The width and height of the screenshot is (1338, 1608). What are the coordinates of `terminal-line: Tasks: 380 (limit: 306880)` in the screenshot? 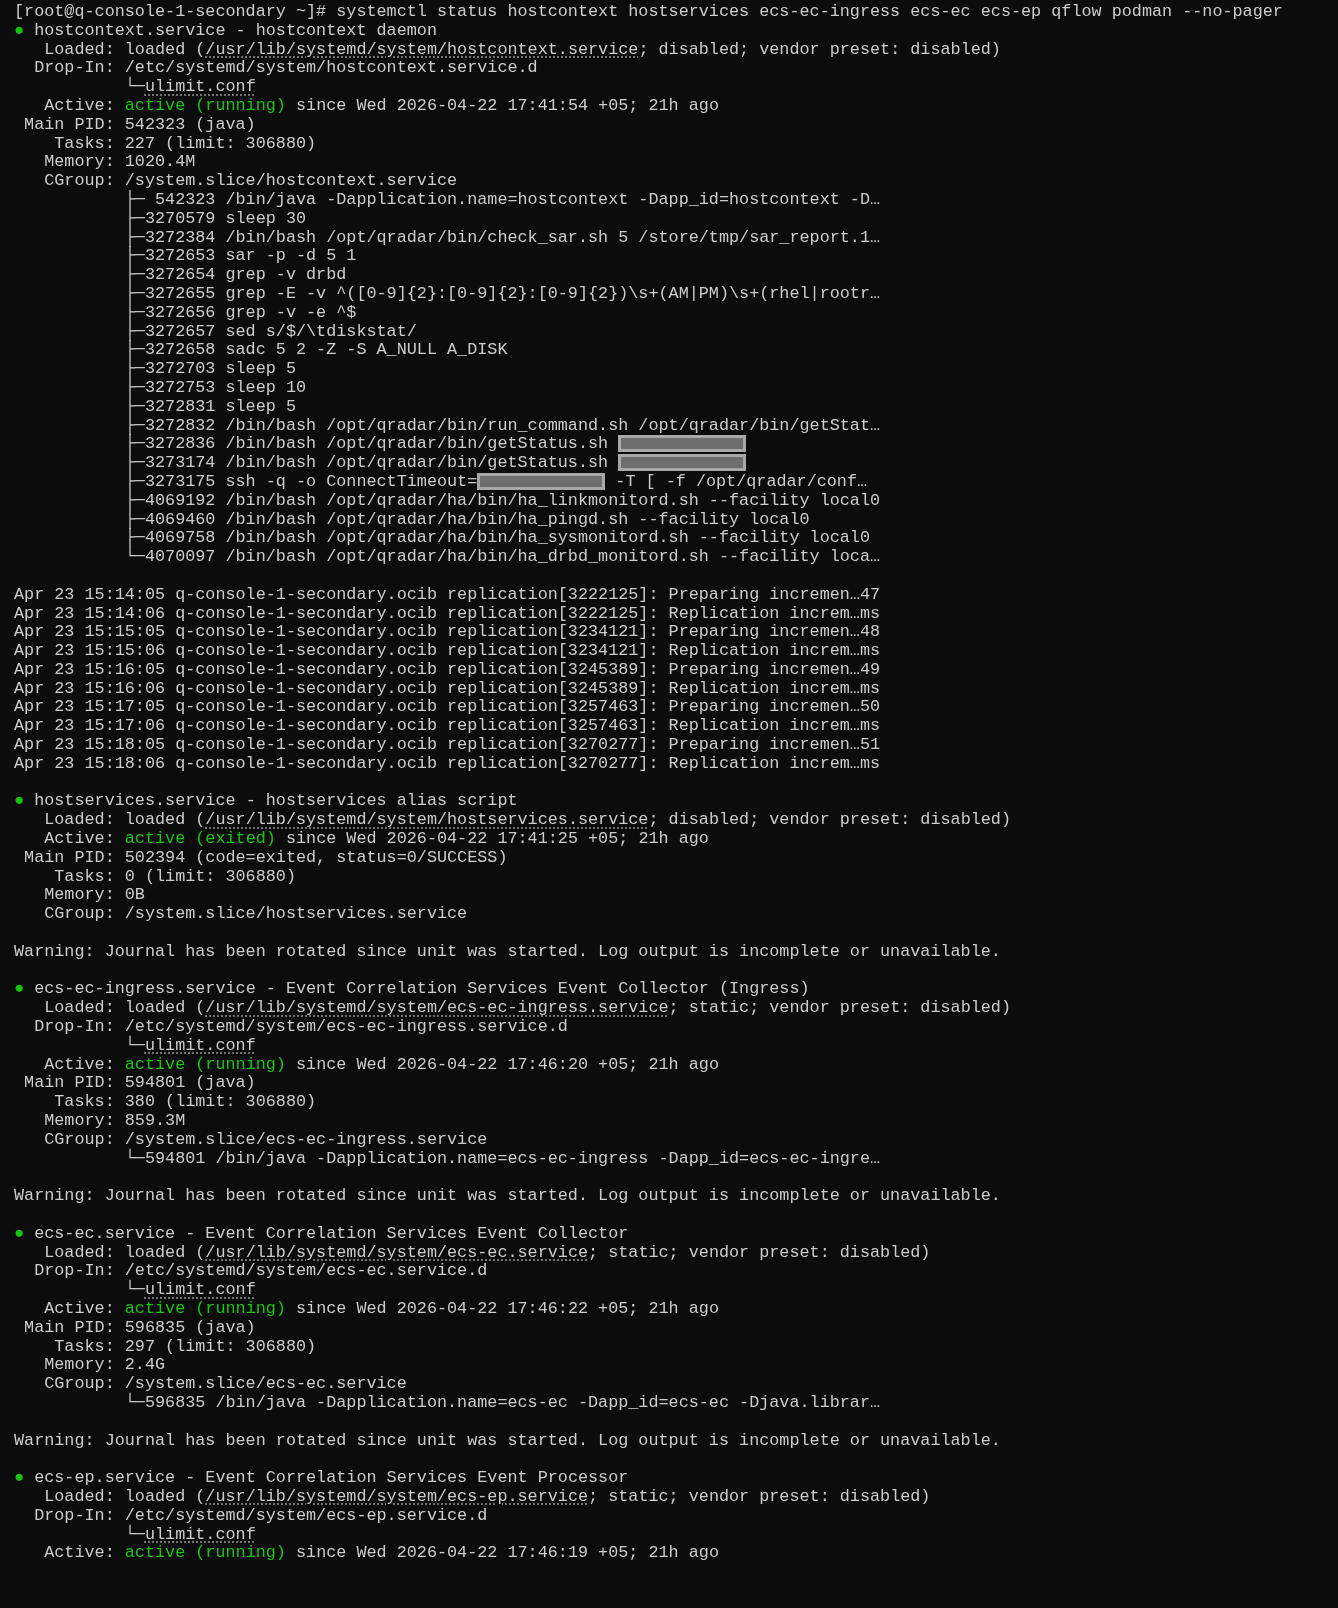 It's located at (185, 1102).